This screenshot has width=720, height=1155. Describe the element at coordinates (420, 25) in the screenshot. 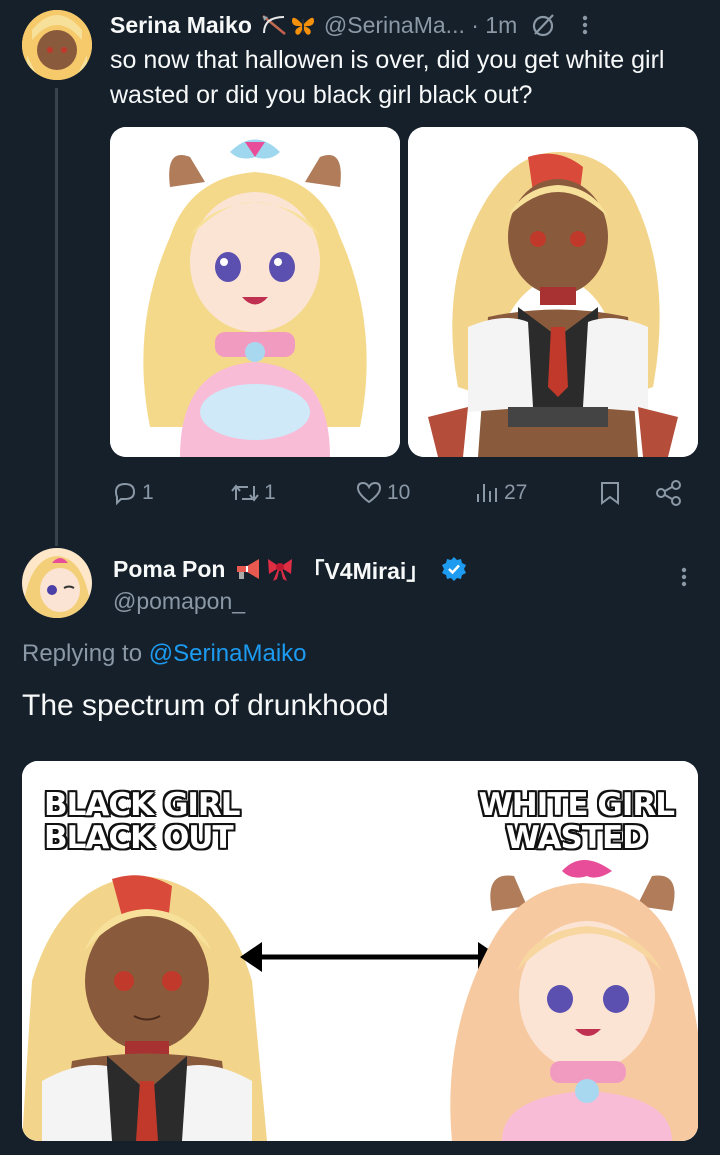

I see `author-handle-time: @SerinaMa... · 1m` at that location.